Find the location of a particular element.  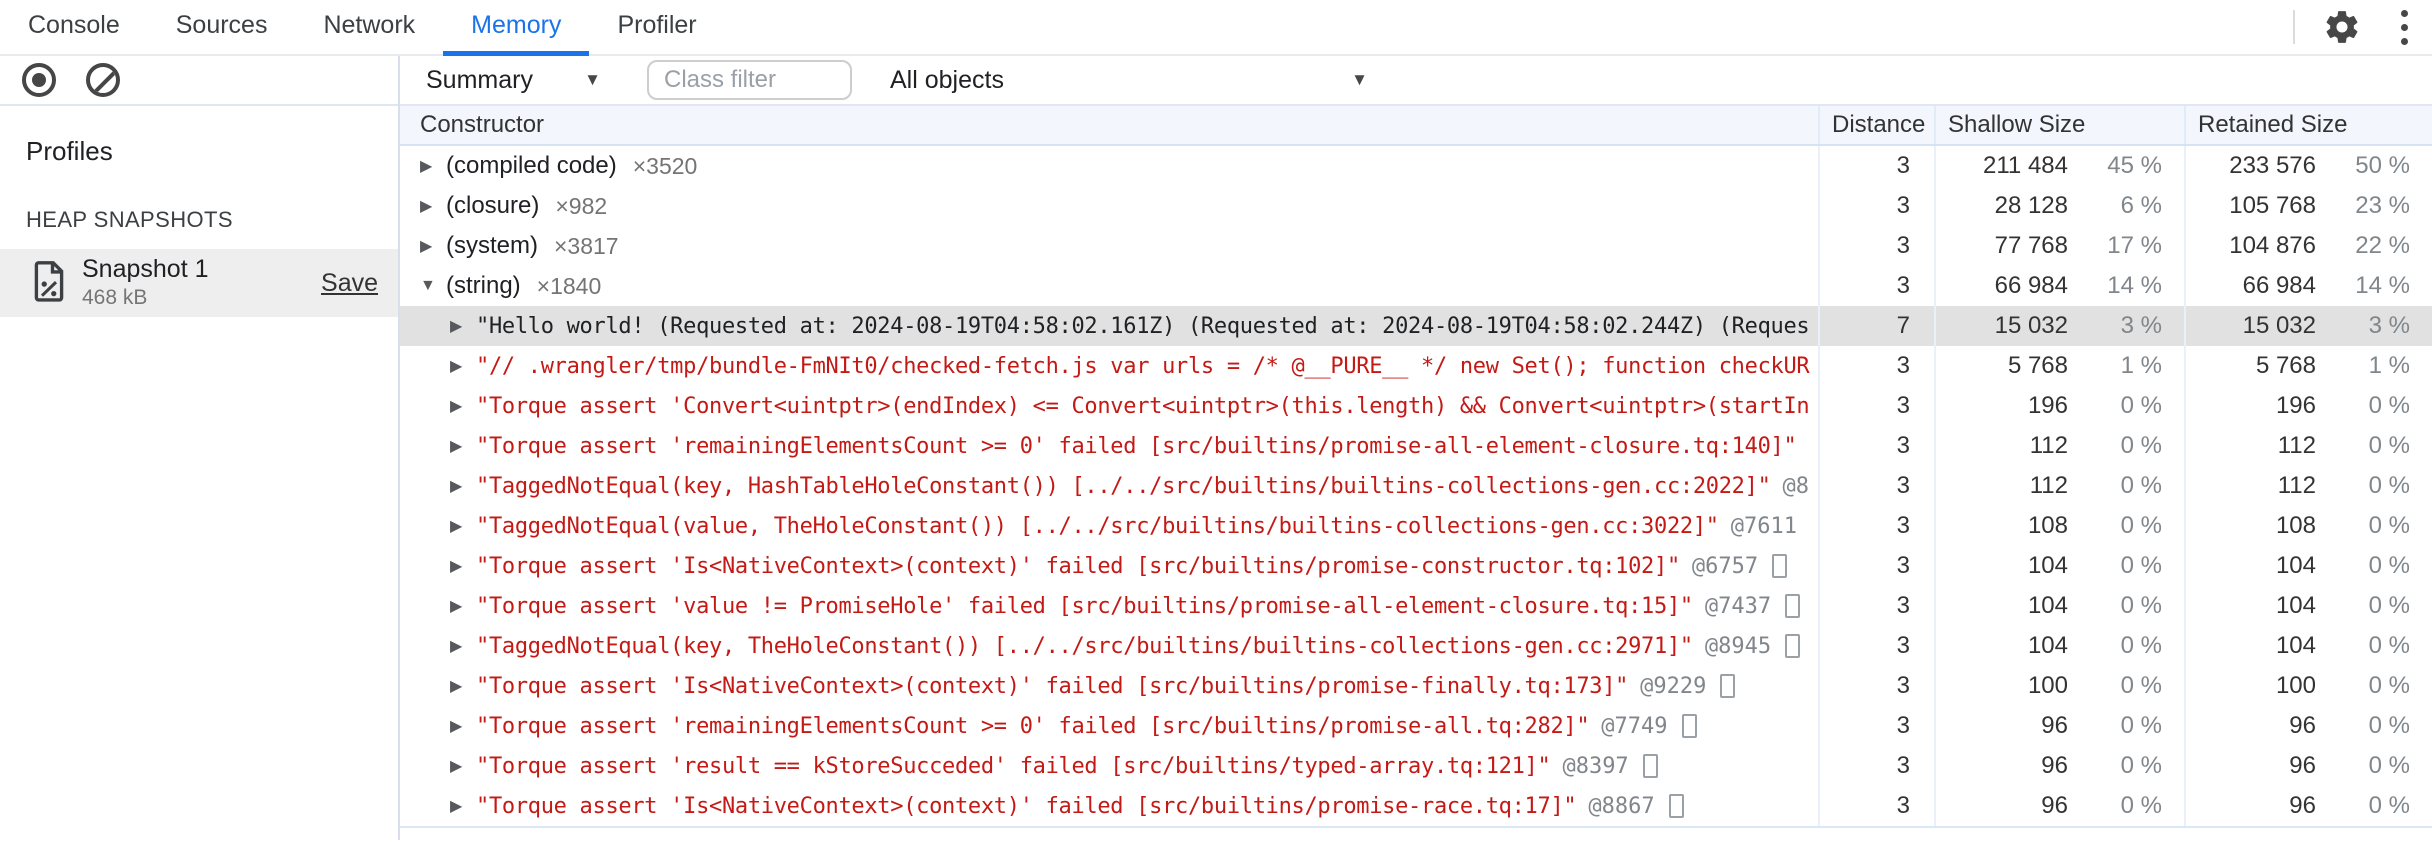

table-row: ▶ (closure) ×982 3 28 128 6 % 105 768 23 % is located at coordinates (1416, 206).